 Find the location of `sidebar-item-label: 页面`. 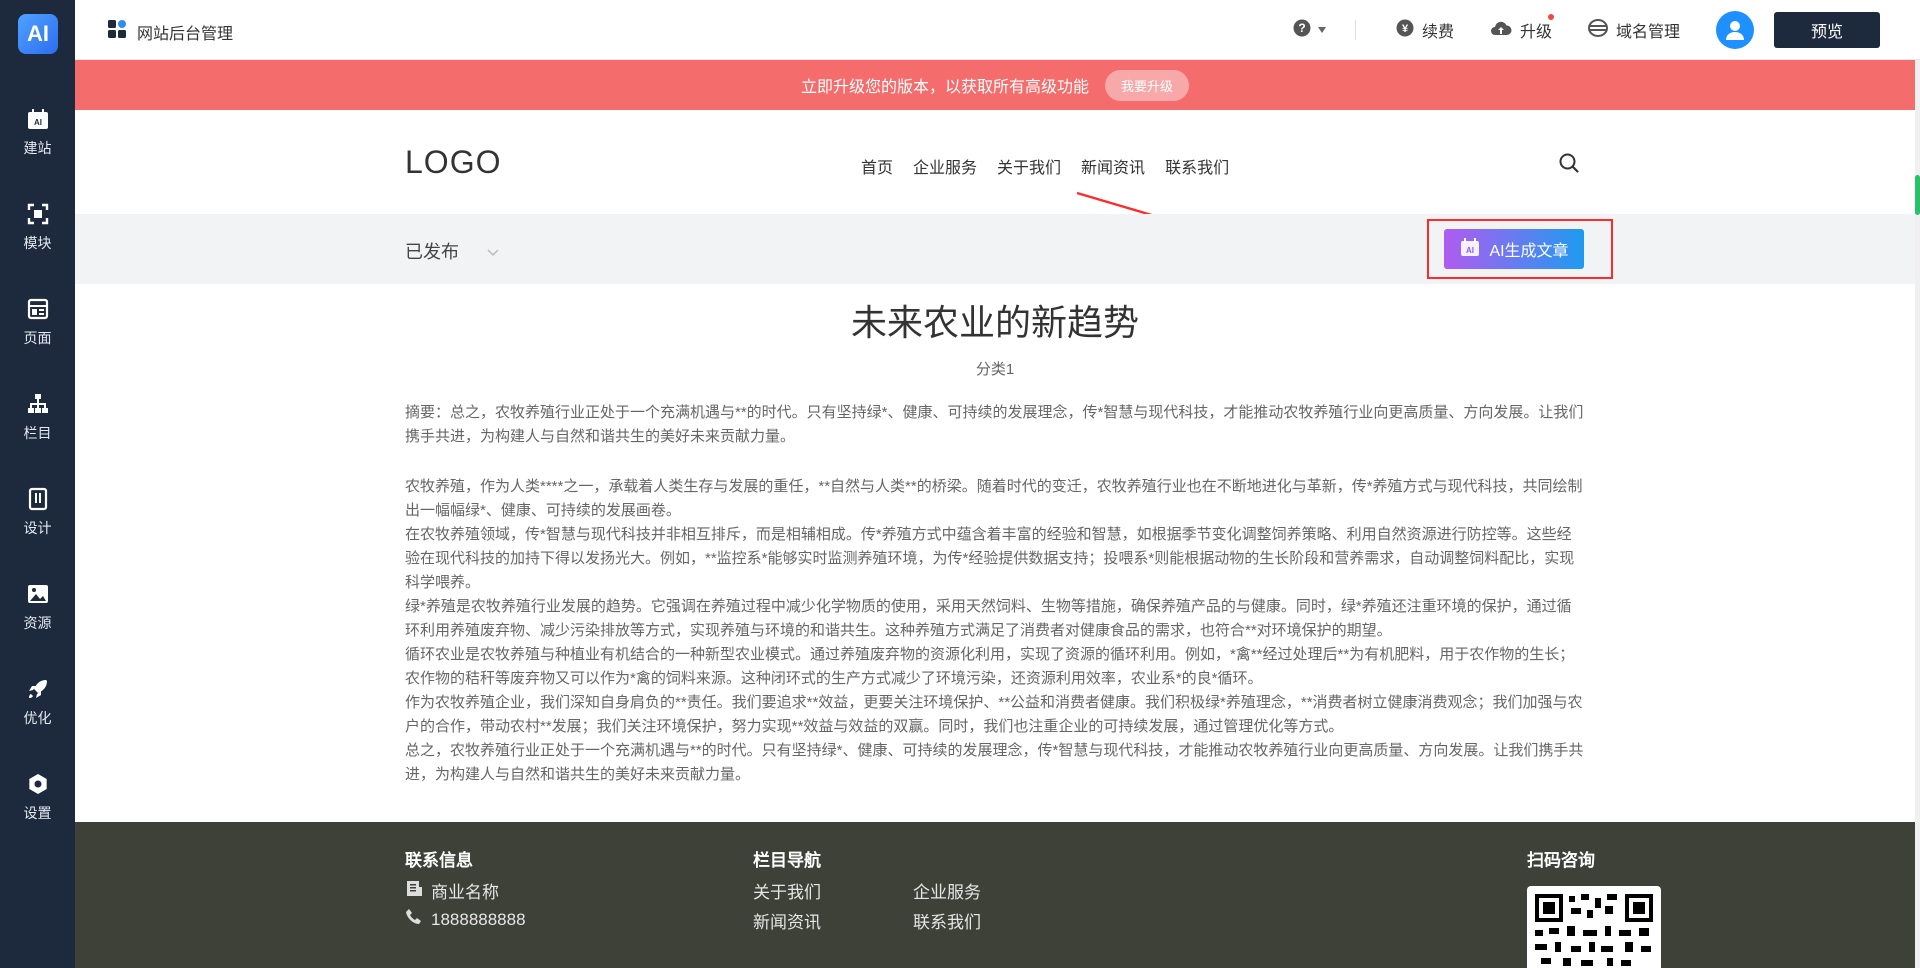

sidebar-item-label: 页面 is located at coordinates (37, 338).